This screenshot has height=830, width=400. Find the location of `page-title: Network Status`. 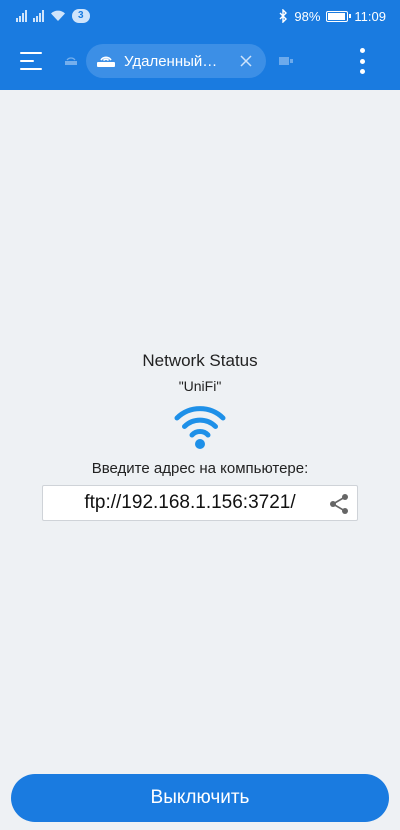

page-title: Network Status is located at coordinates (200, 360).